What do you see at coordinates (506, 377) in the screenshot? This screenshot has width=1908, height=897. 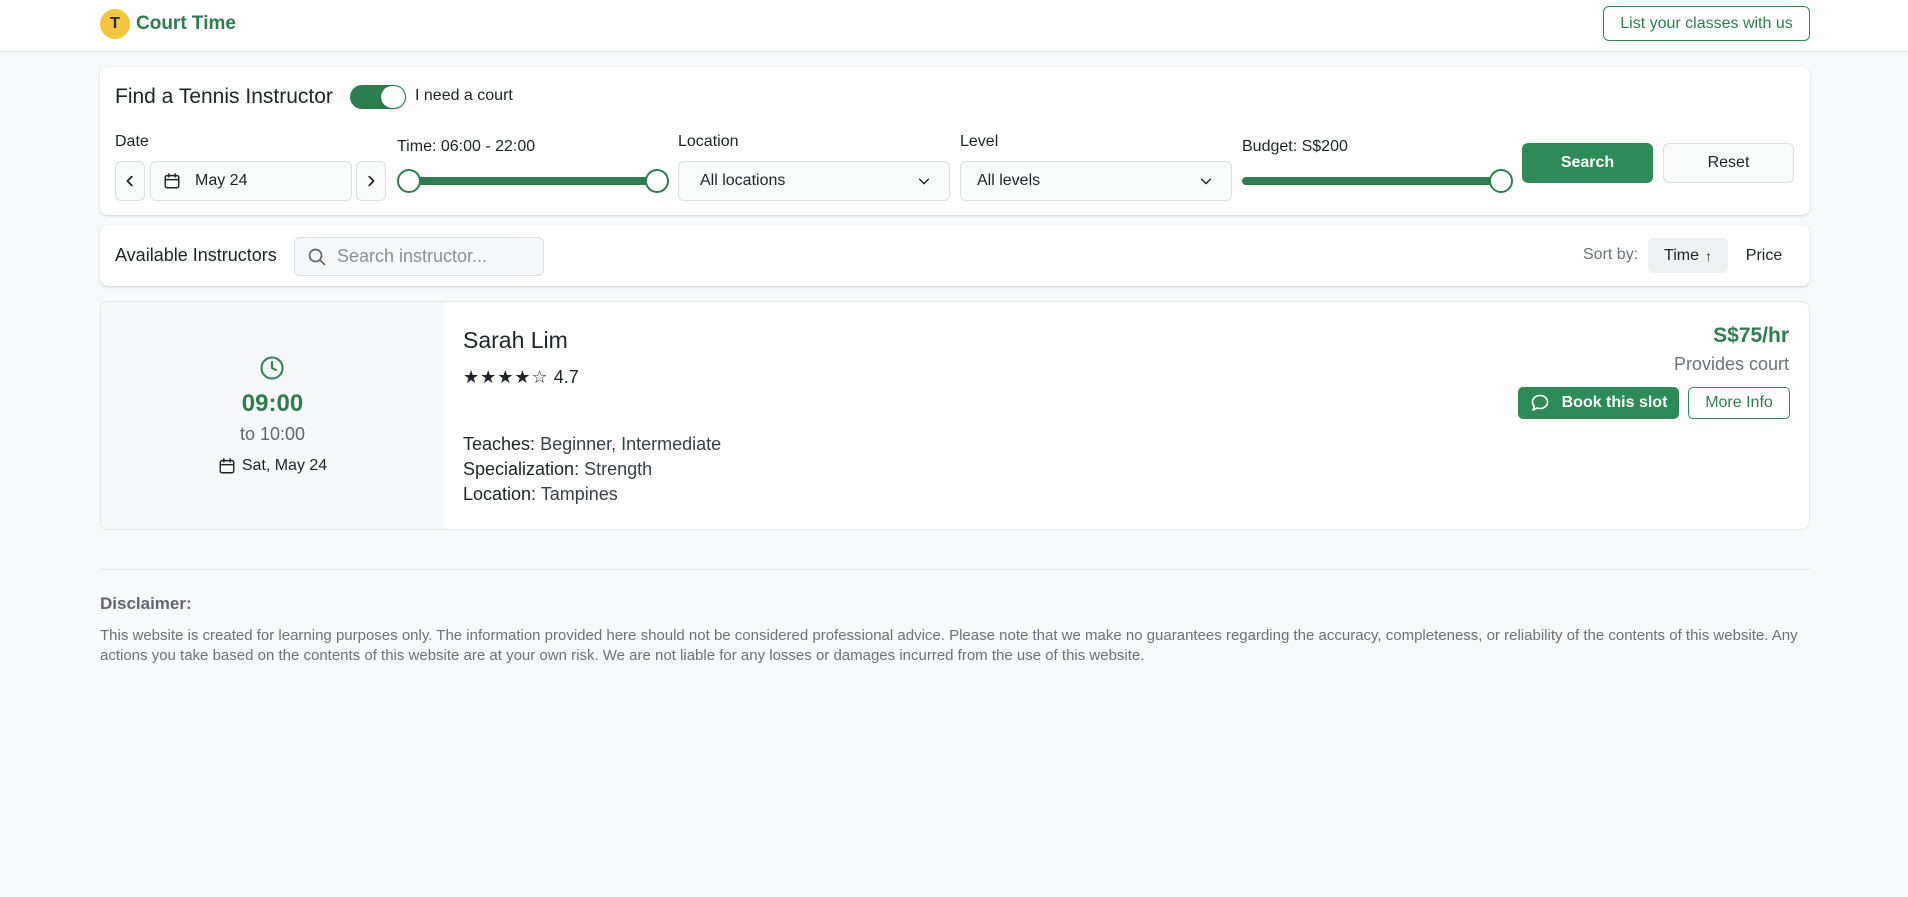 I see `star-rating-icon: ★★★★☆` at bounding box center [506, 377].